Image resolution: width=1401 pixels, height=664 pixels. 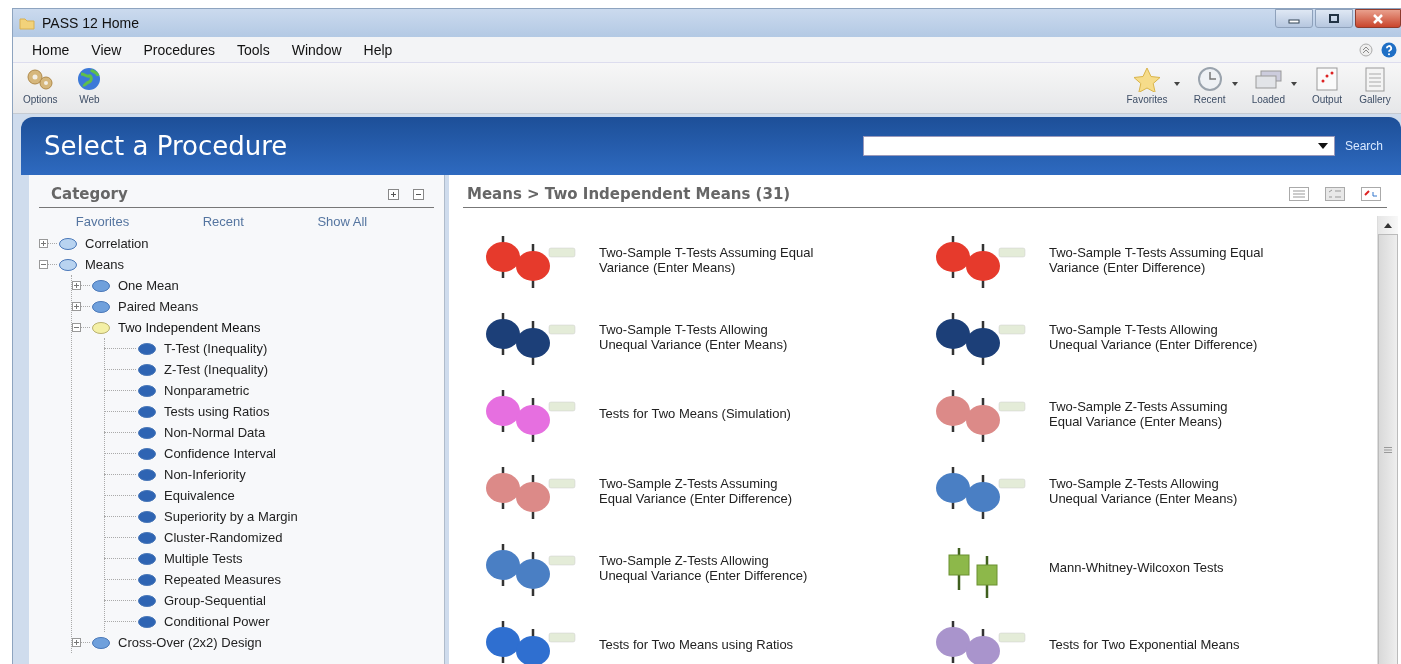 I want to click on search-button: Search, so click(x=1363, y=146).